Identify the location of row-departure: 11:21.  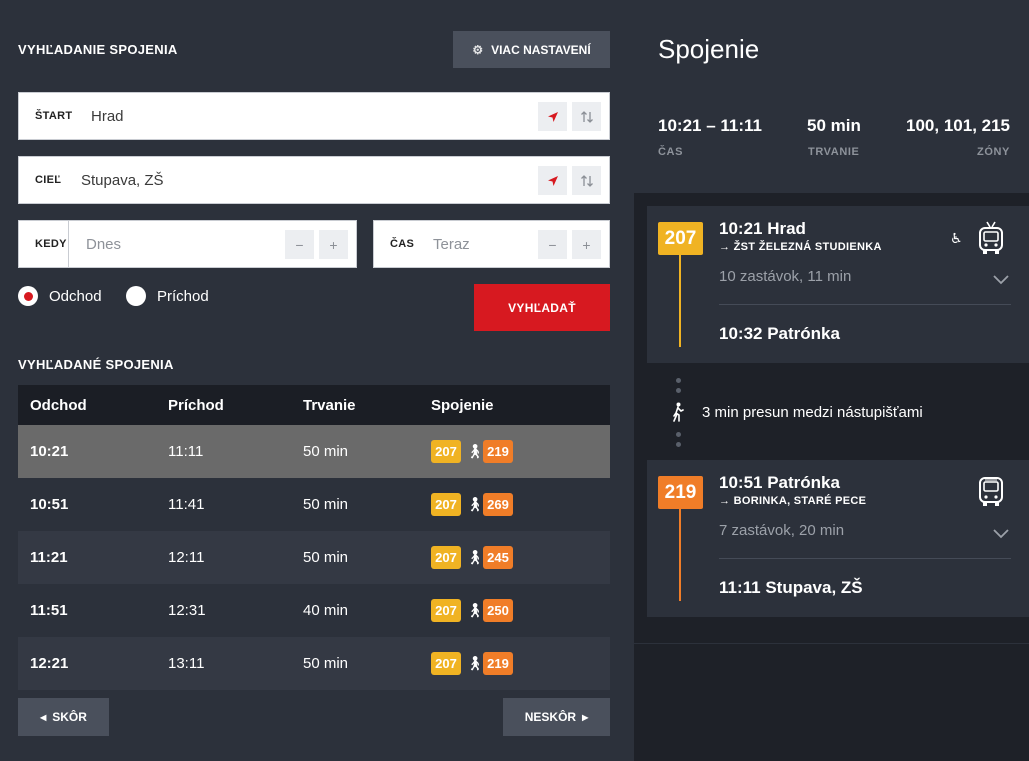
(49, 557).